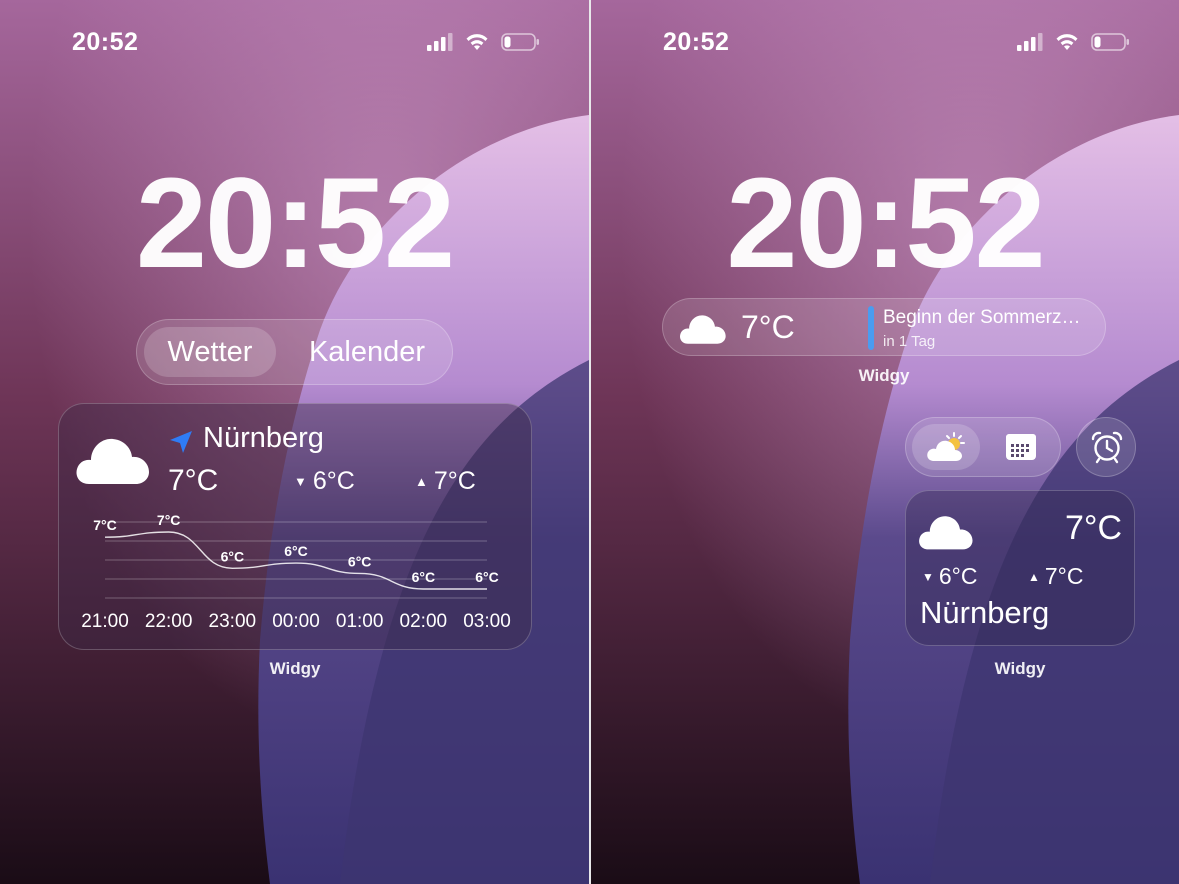 This screenshot has width=1179, height=884. Describe the element at coordinates (768, 327) in the screenshot. I see `inline-temp: 7°C` at that location.